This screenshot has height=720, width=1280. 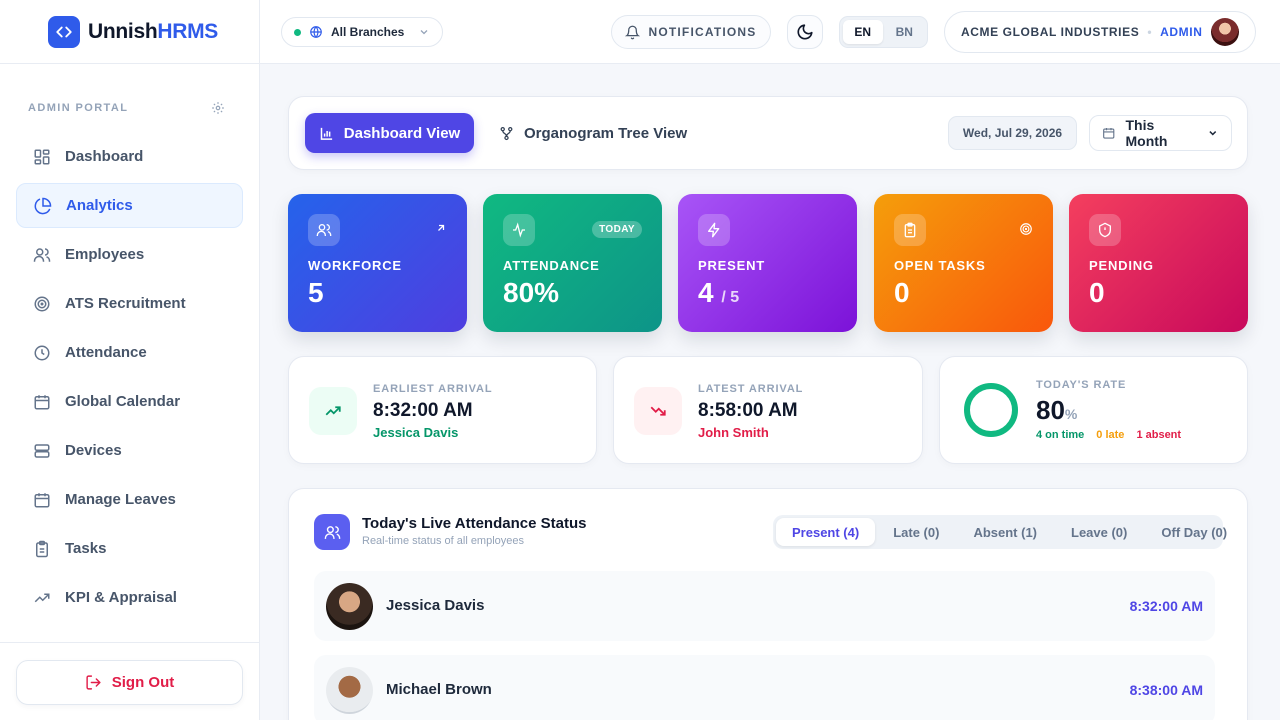 What do you see at coordinates (1099, 532) in the screenshot?
I see `tab-leave: Leave (0)` at bounding box center [1099, 532].